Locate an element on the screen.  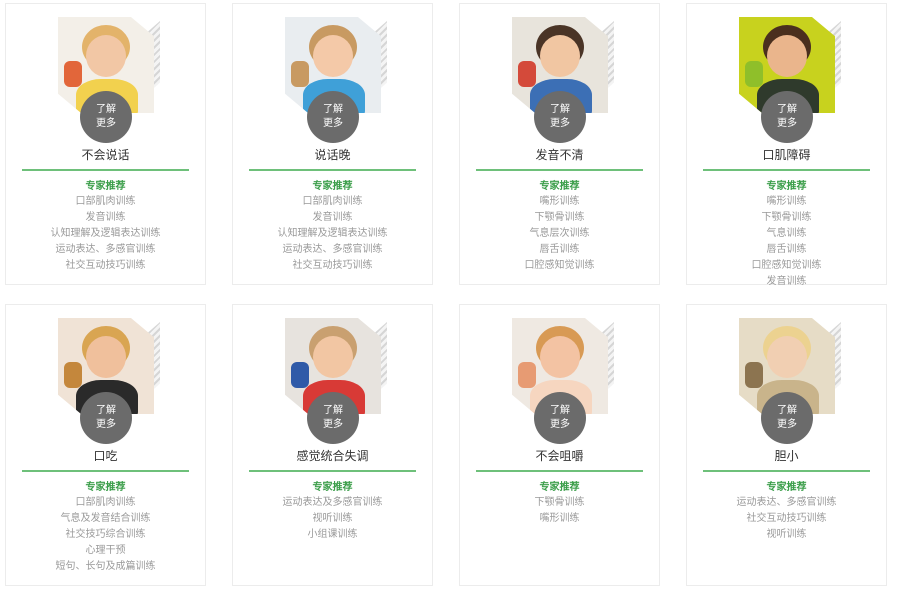
training-item: 运动表达及多感官训练 is located at coordinates (332, 502).